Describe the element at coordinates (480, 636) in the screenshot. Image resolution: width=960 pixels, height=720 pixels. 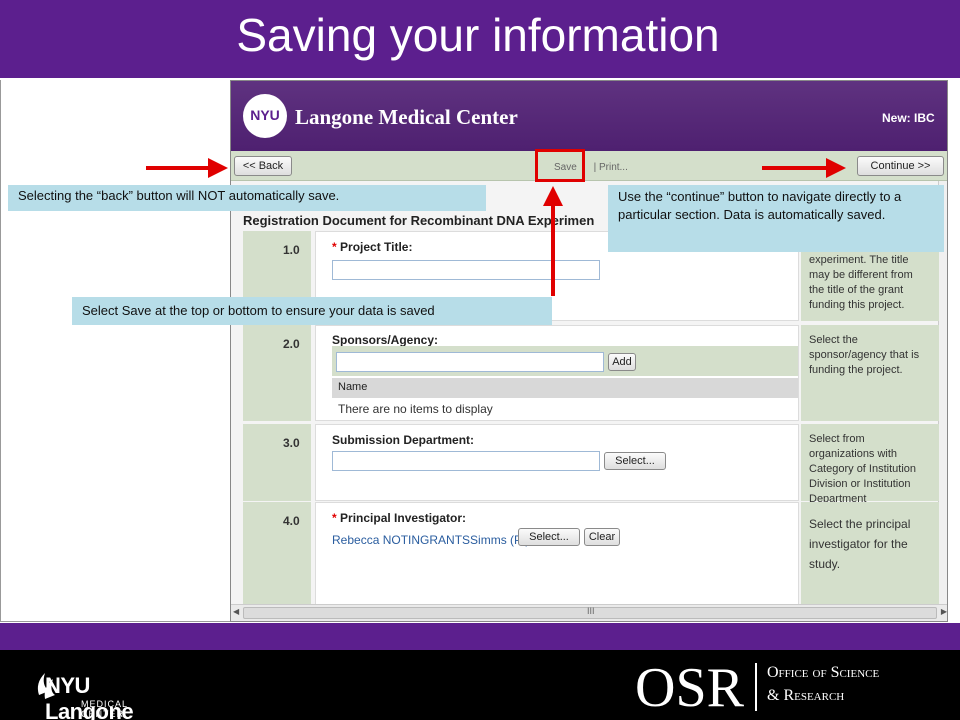
I see `purple-strip` at that location.